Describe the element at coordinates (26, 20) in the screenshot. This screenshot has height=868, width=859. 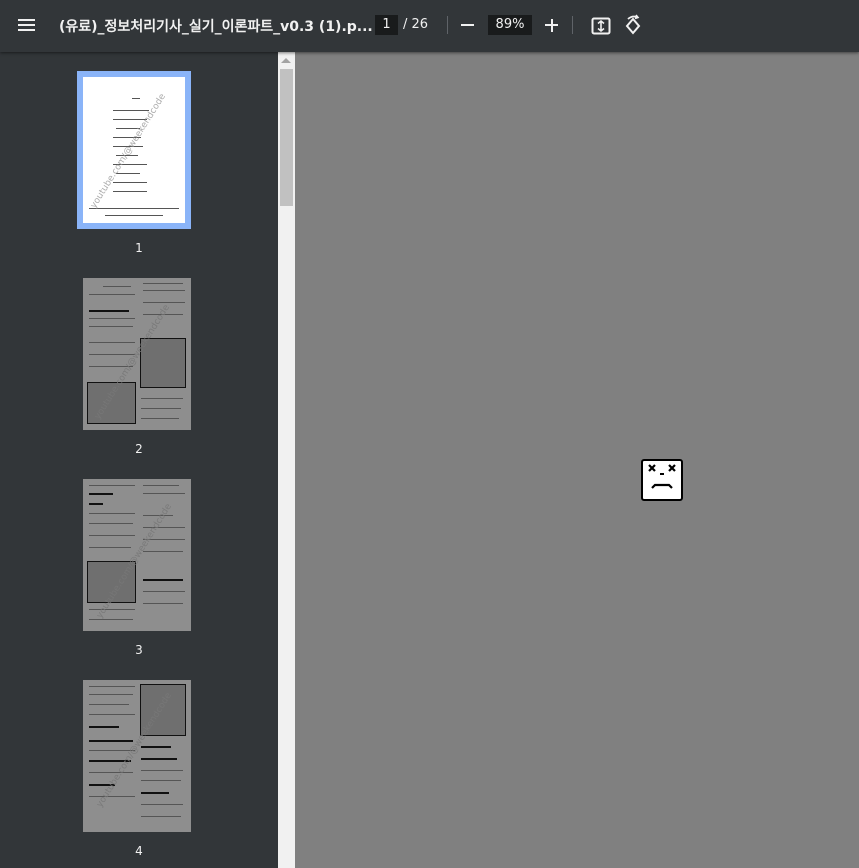
I see `menu-icon` at that location.